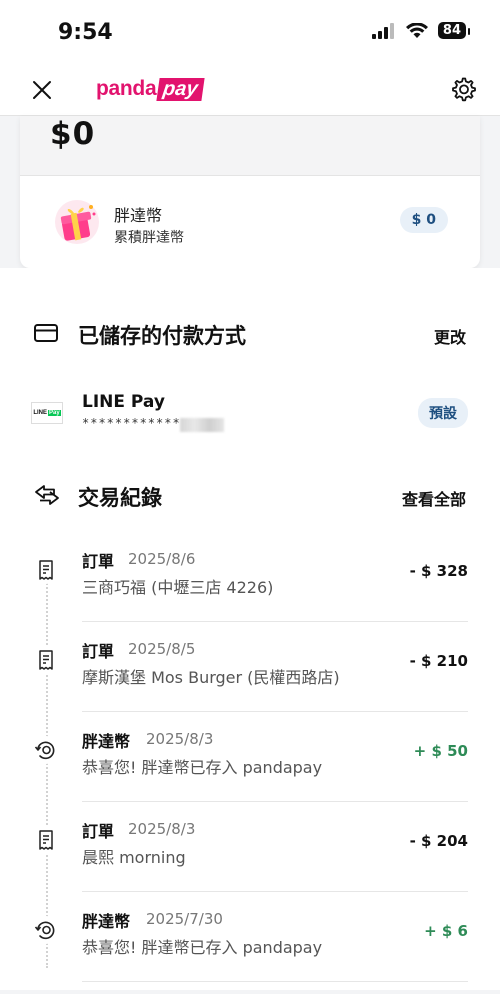  I want to click on battery-indicator: 84, so click(454, 30).